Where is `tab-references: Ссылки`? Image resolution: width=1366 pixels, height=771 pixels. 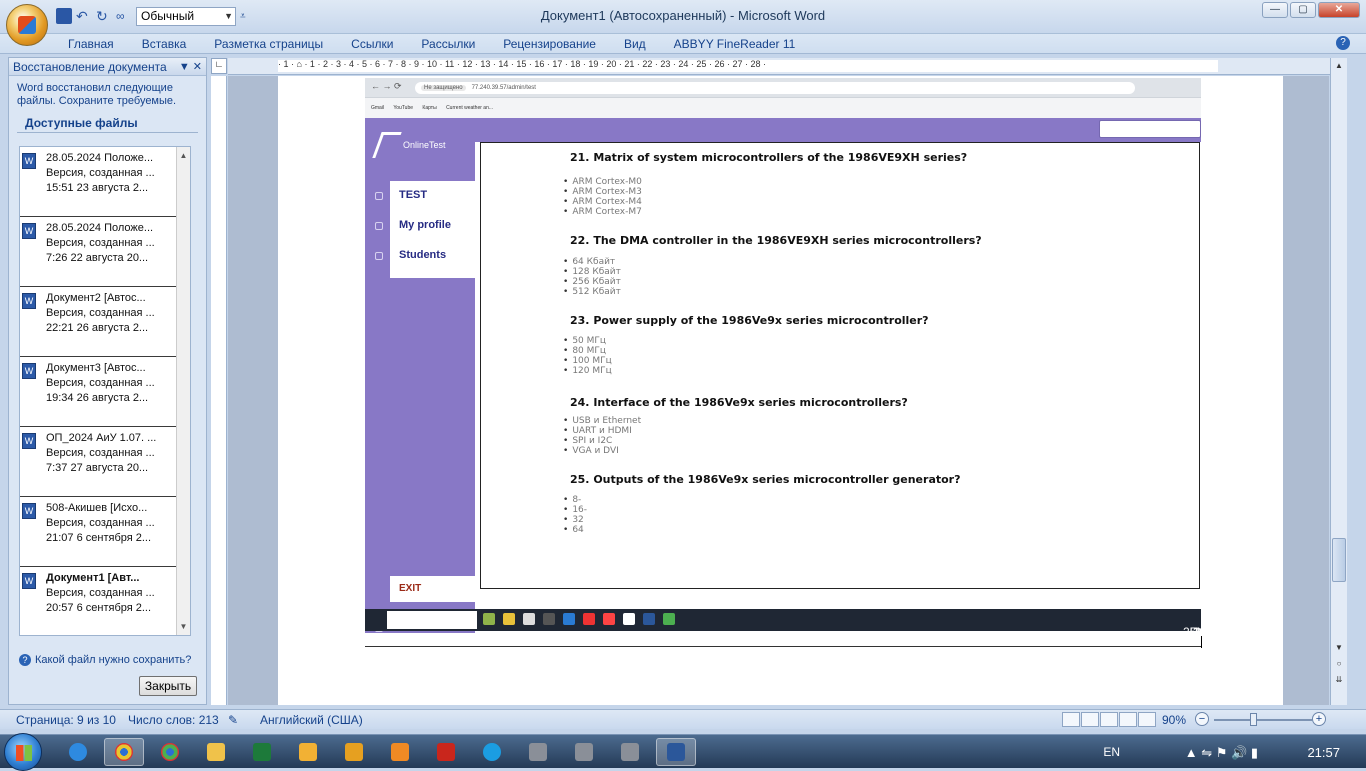
tab-references: Ссылки is located at coordinates (372, 44).